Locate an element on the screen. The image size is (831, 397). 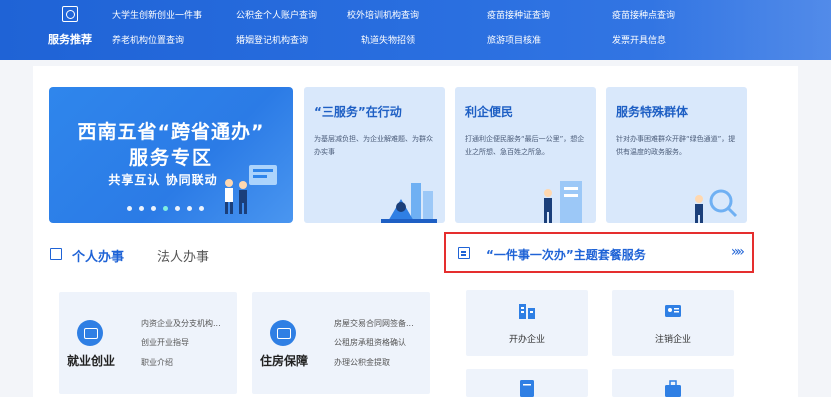
service-block-housing: 住房保障 房屋交易合同网签备... 公租房承租资格确认 办理公积金提取 is located at coordinates (341, 343).